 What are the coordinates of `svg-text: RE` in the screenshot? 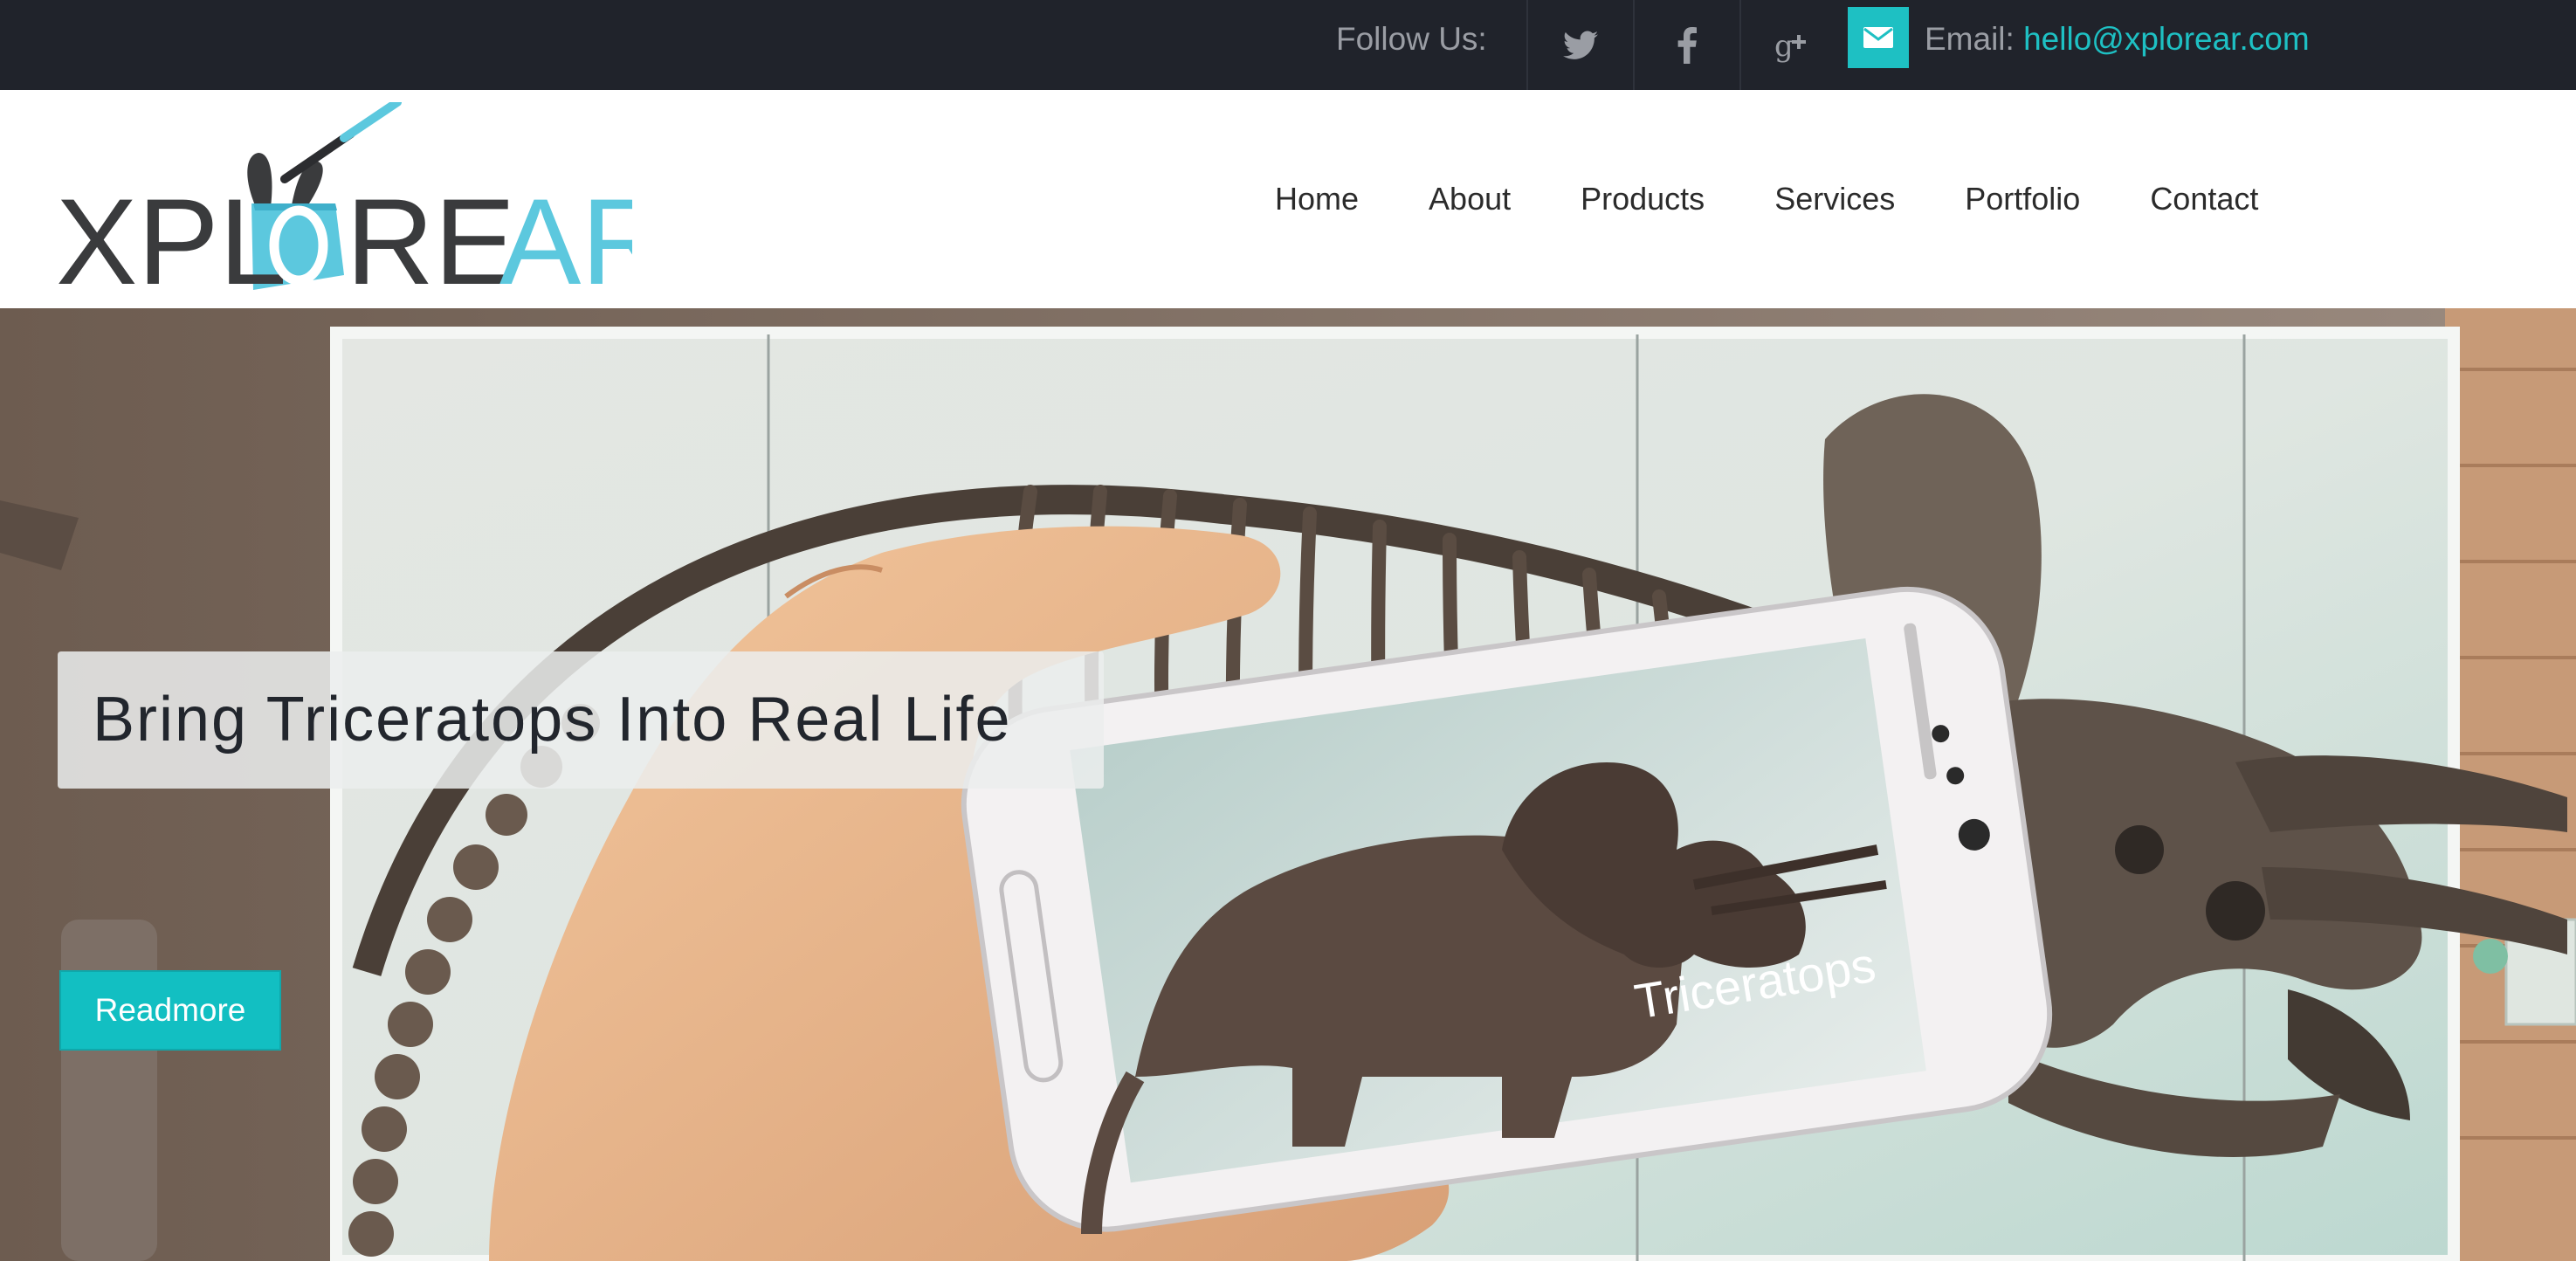 It's located at (430, 234).